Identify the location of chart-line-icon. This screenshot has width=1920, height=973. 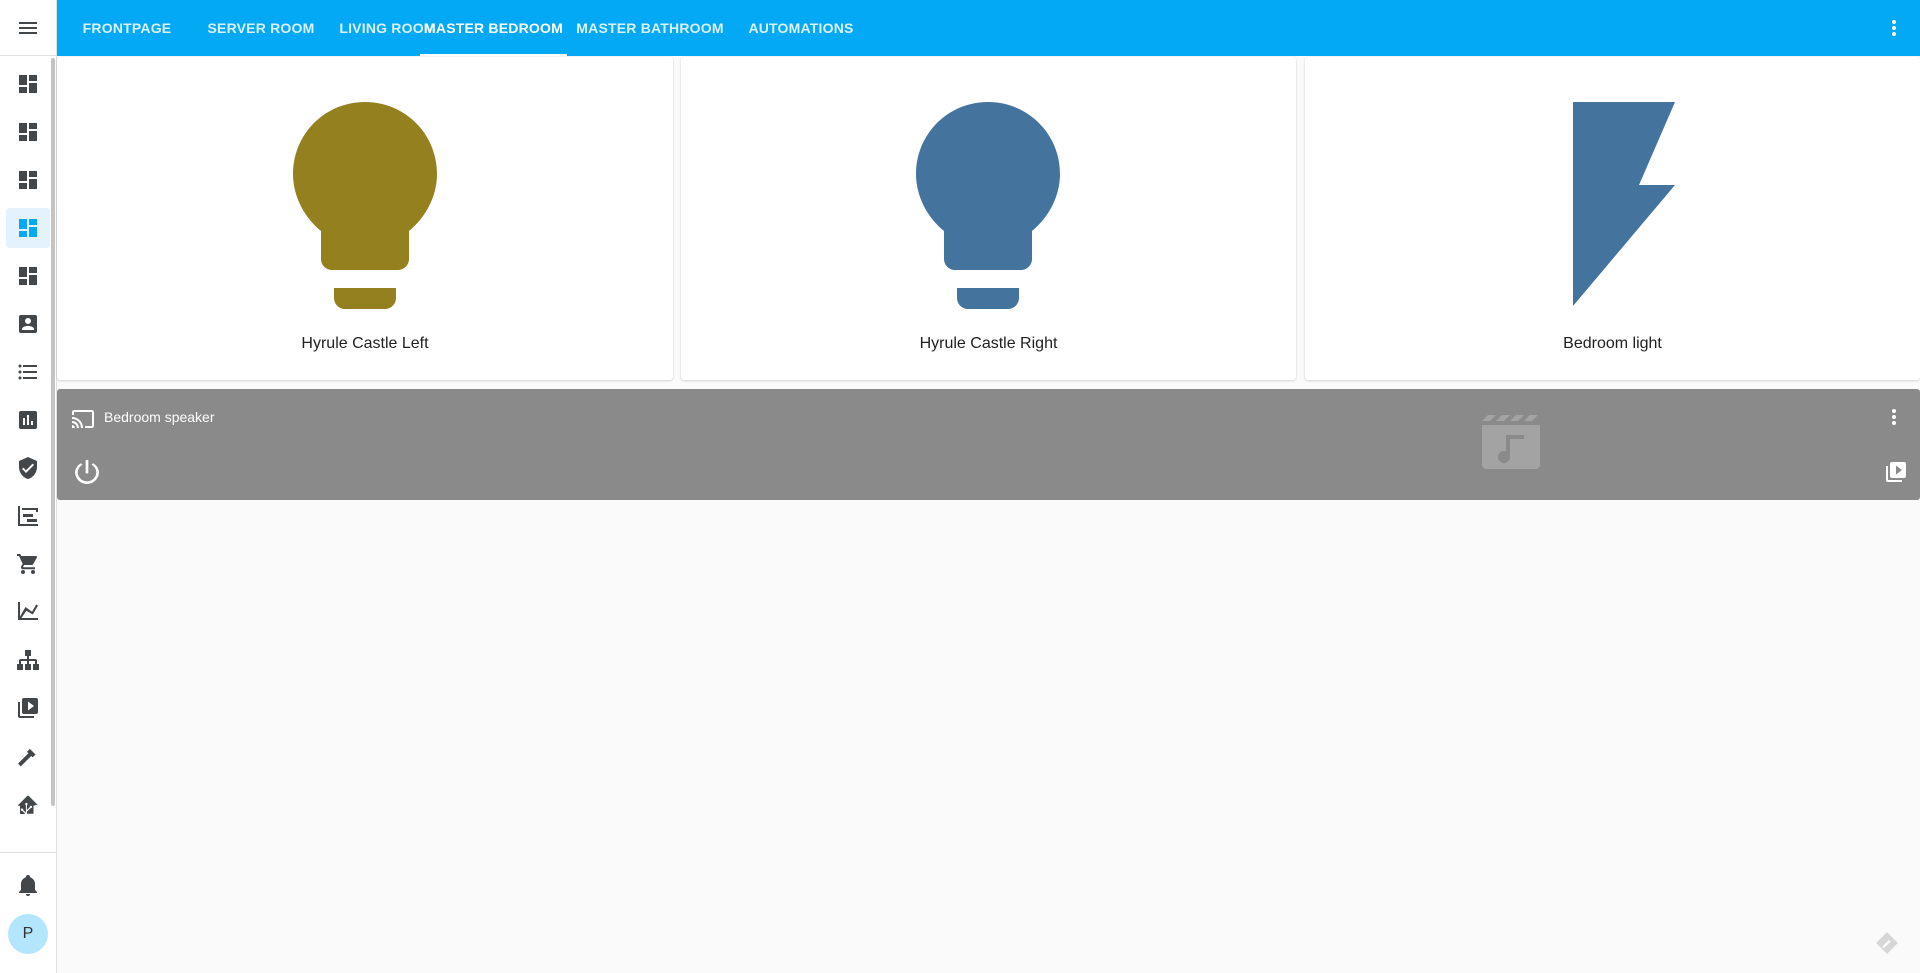
(28, 611).